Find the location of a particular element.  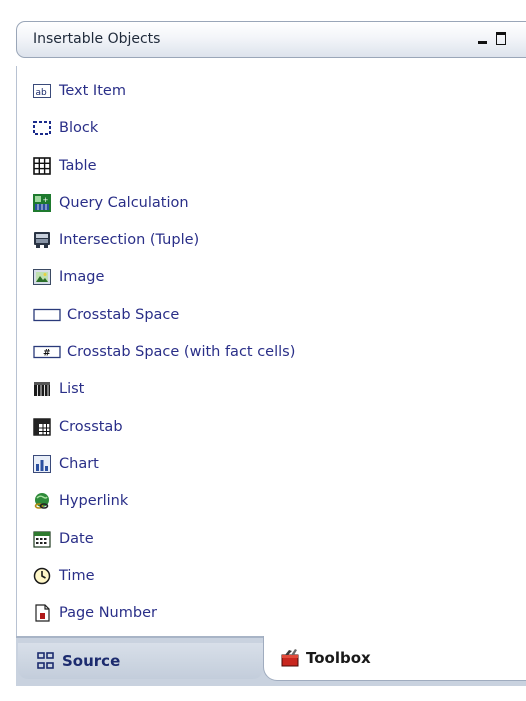

item-intersection-tuple: Intersection (Tuple) is located at coordinates (164, 248).